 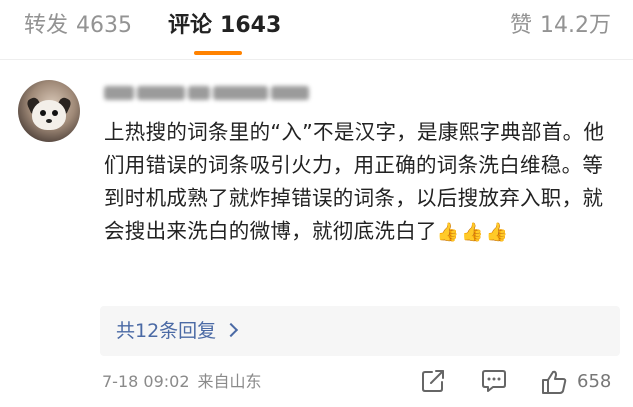 What do you see at coordinates (49, 115) in the screenshot?
I see `avatar-dog-face` at bounding box center [49, 115].